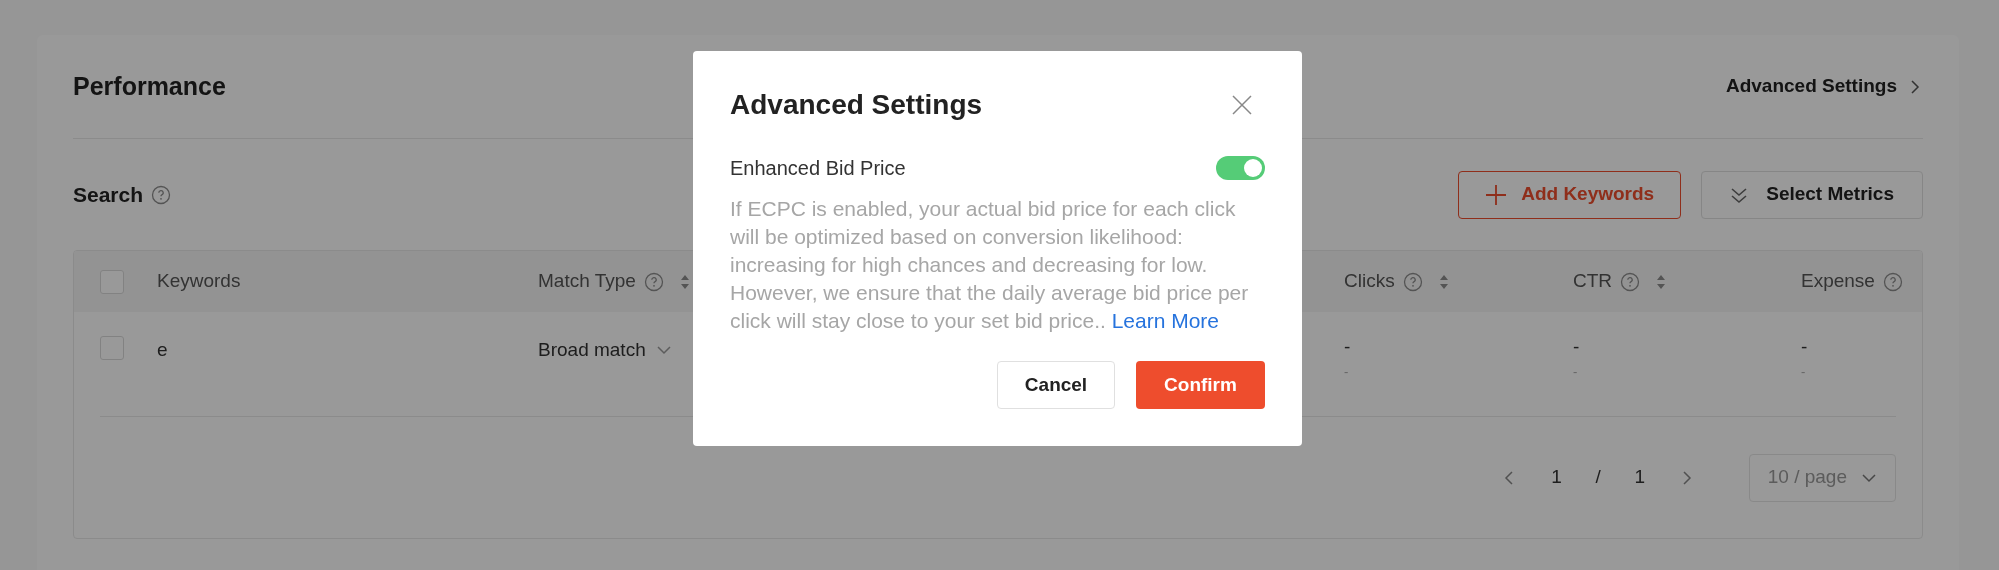 The height and width of the screenshot is (570, 1999). What do you see at coordinates (1056, 385) in the screenshot?
I see `cancel-button: Cancel` at bounding box center [1056, 385].